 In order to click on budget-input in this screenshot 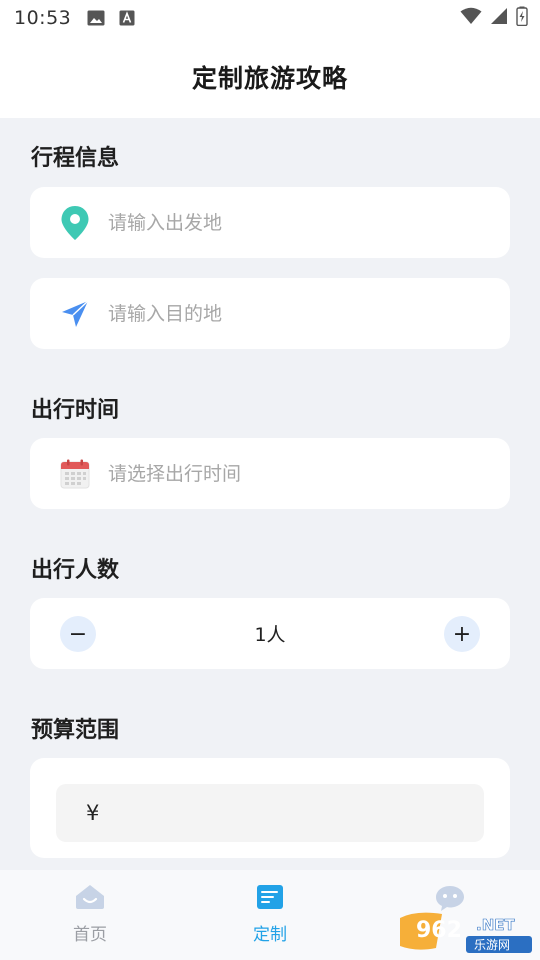, I will do `click(275, 813)`.